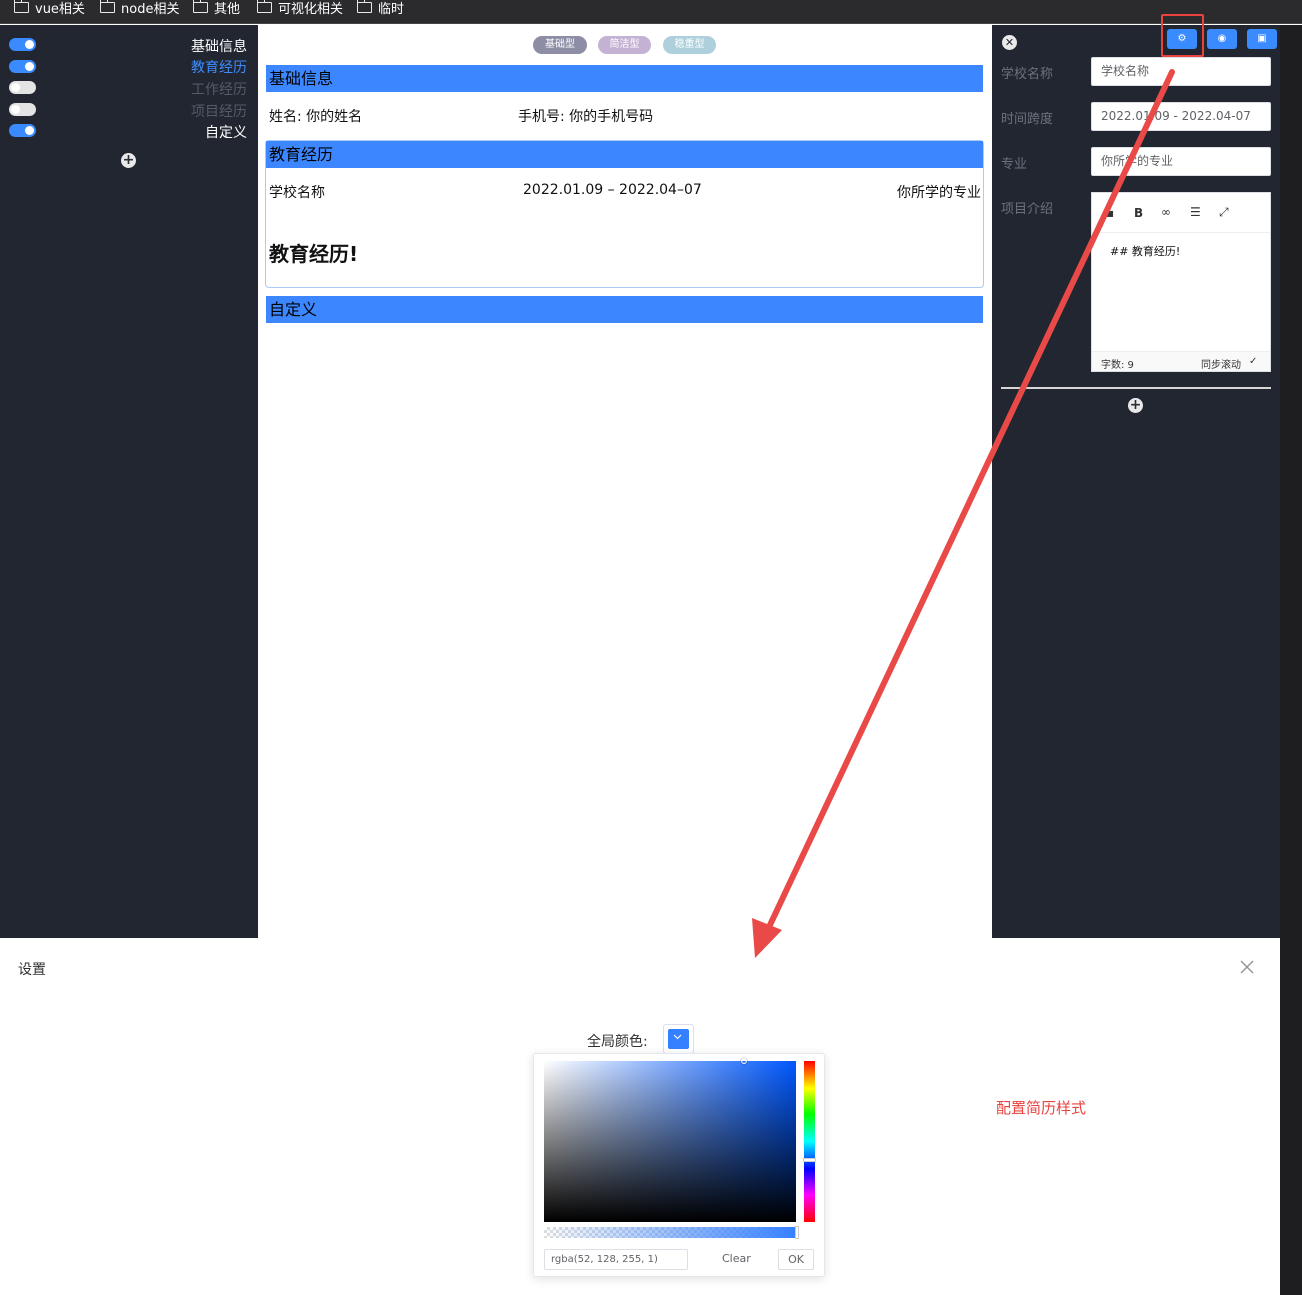 The image size is (1302, 1295). I want to click on education-header: 教育经历, so click(624, 154).